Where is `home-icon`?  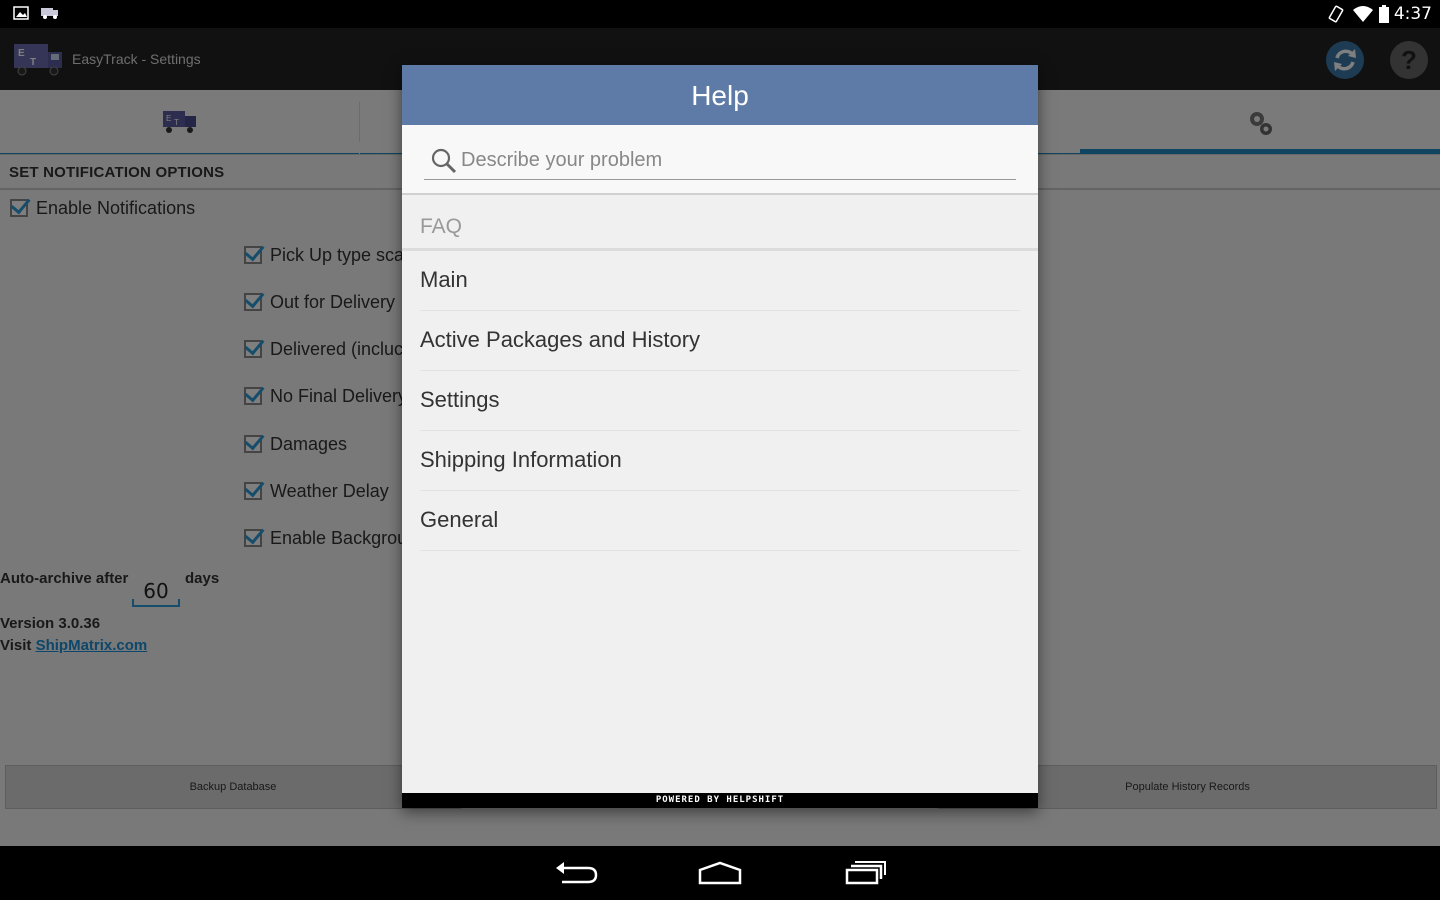 home-icon is located at coordinates (720, 873).